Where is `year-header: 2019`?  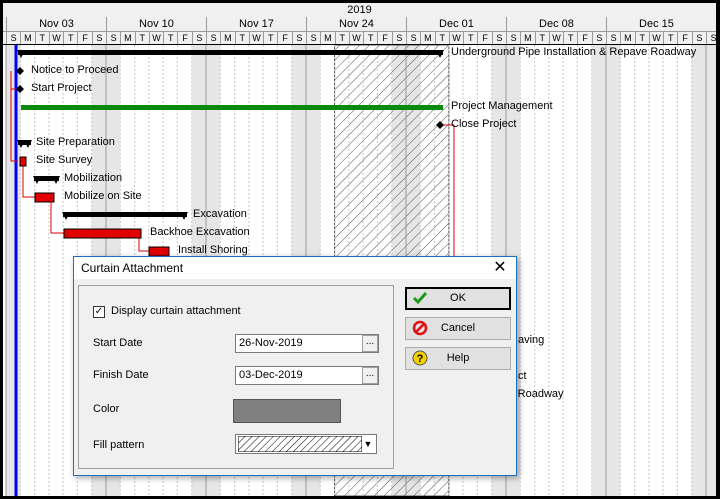 year-header: 2019 is located at coordinates (359, 10).